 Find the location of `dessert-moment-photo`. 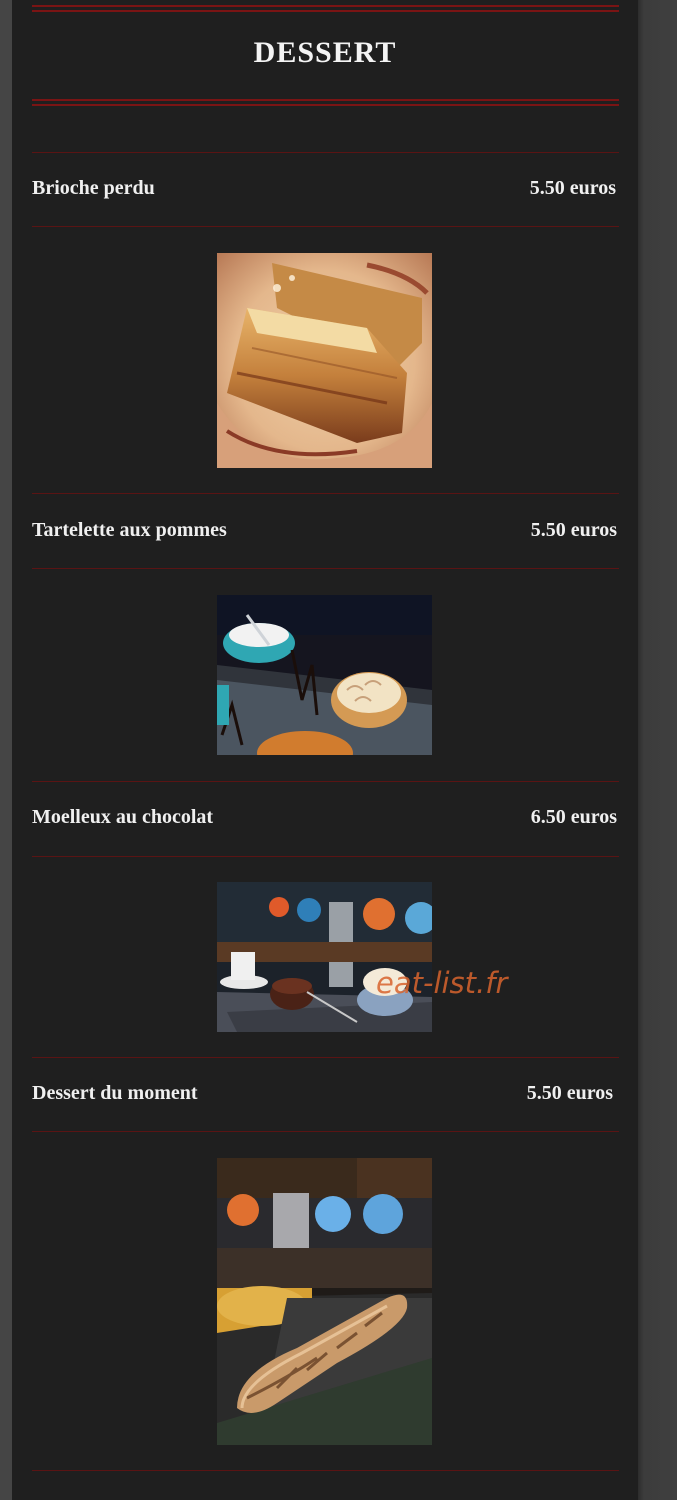

dessert-moment-photo is located at coordinates (324, 1301).